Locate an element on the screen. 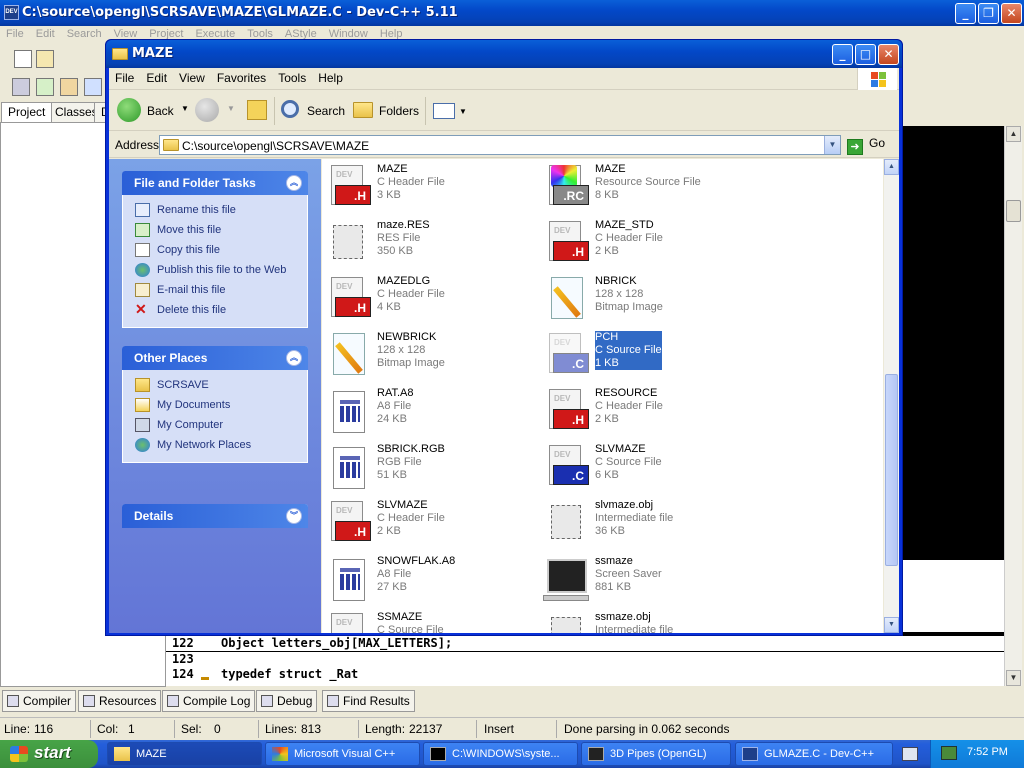 The width and height of the screenshot is (1024, 768). ex-menu-view: View is located at coordinates (192, 76).